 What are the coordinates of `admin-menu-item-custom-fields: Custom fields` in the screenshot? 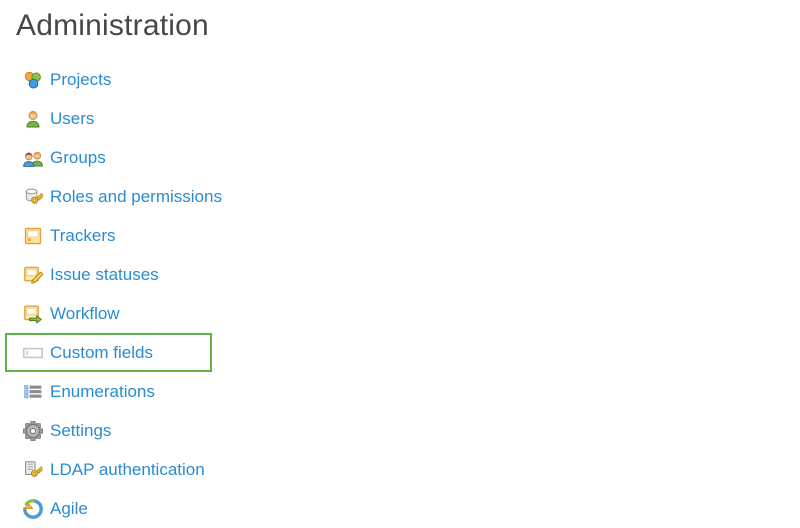 It's located at (108, 352).